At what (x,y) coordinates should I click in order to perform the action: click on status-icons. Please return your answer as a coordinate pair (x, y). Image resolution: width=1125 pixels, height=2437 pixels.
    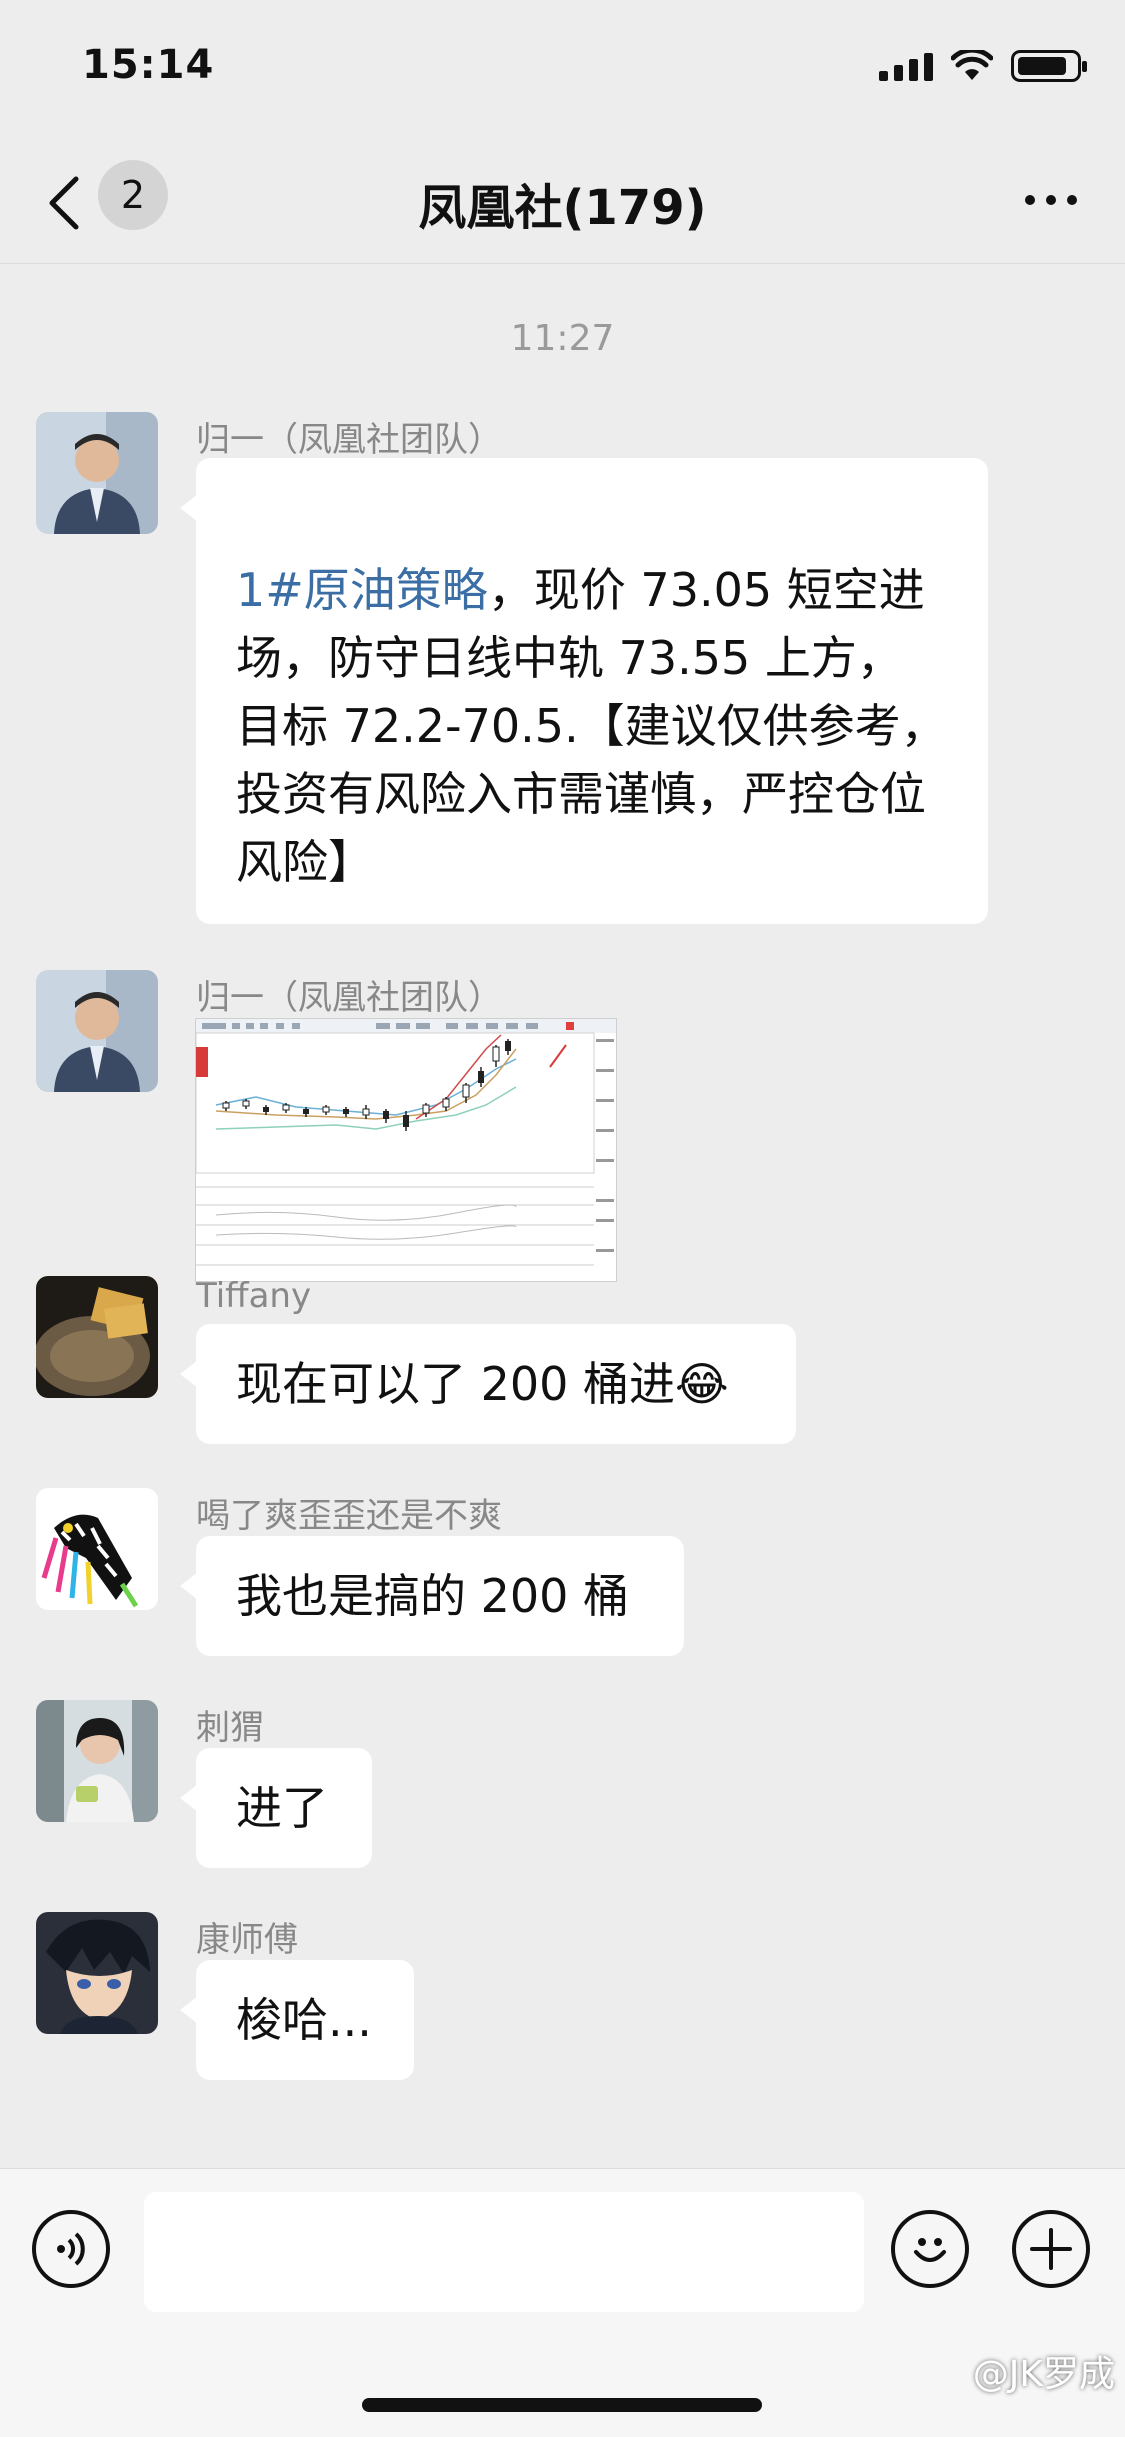
    Looking at the image, I should click on (983, 66).